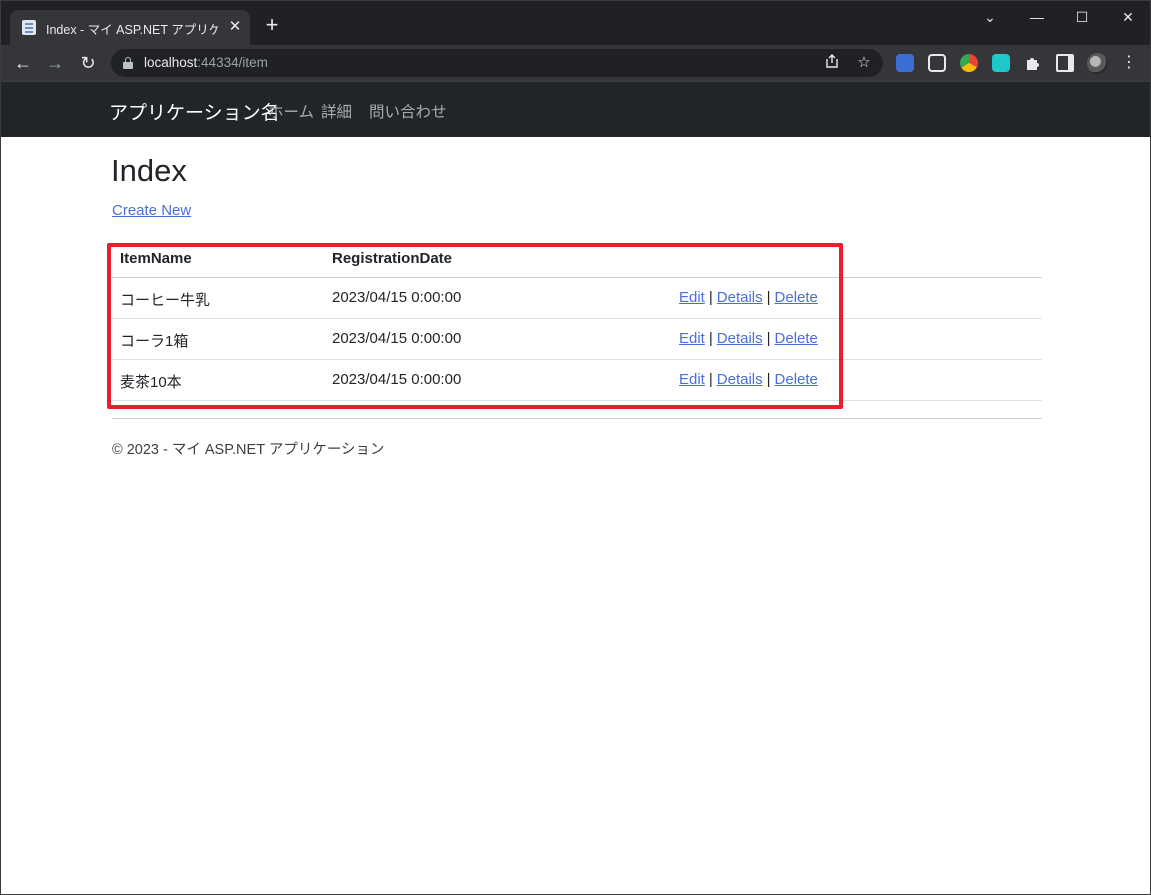  I want to click on tab-close-icon: ✕, so click(235, 27).